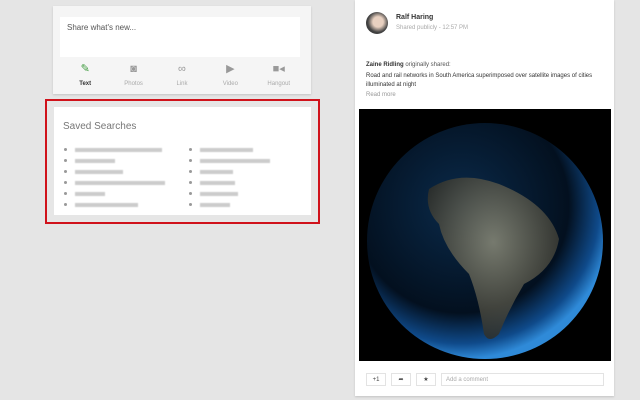  What do you see at coordinates (416, 28) in the screenshot?
I see `visibility: Shared publicly` at bounding box center [416, 28].